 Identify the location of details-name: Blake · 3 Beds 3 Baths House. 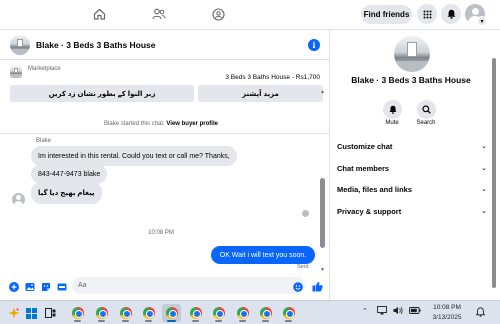
(411, 80).